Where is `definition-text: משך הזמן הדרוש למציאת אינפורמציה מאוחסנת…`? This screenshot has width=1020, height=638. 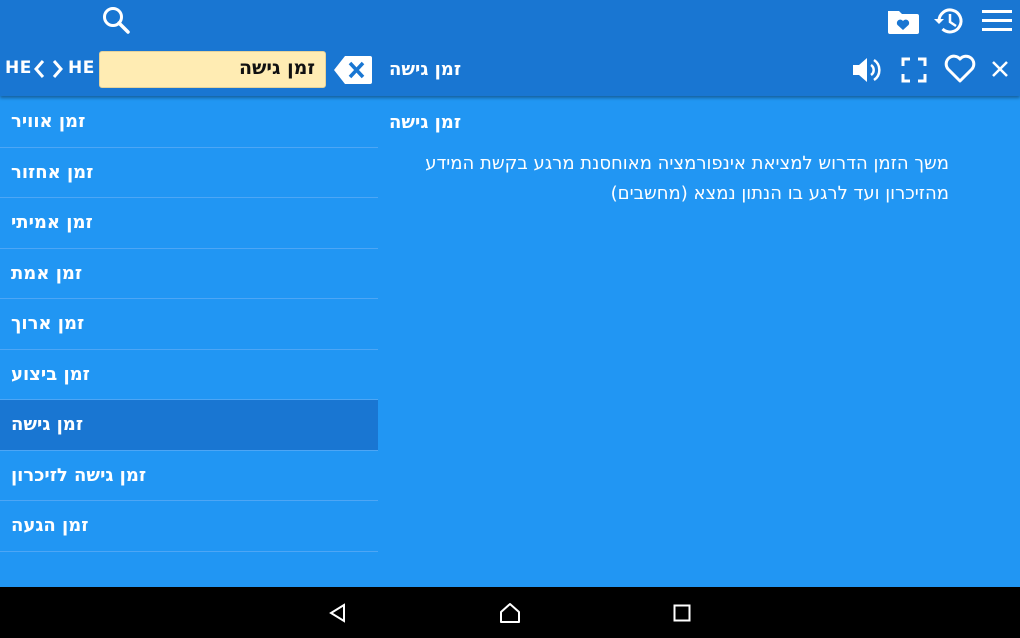
definition-text: משך הזמן הדרוש למציאת אינפורמציה מאוחסנת… is located at coordinates (687, 178).